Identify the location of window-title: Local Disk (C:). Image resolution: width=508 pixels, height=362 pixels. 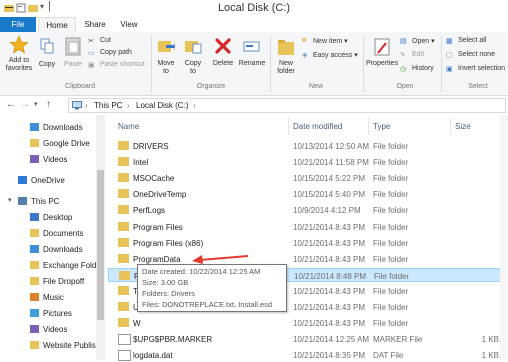
(254, 8).